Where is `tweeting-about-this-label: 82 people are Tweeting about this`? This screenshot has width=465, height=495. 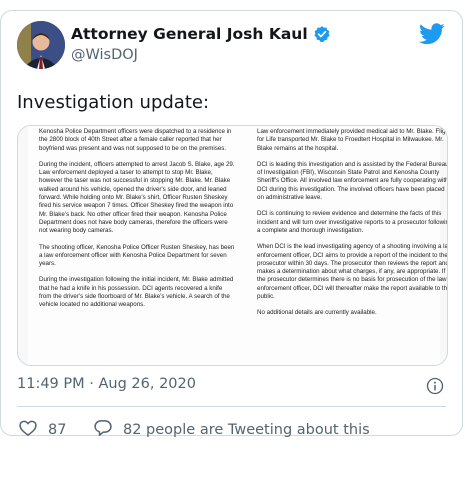 tweeting-about-this-label: 82 people are Tweeting about this is located at coordinates (246, 430).